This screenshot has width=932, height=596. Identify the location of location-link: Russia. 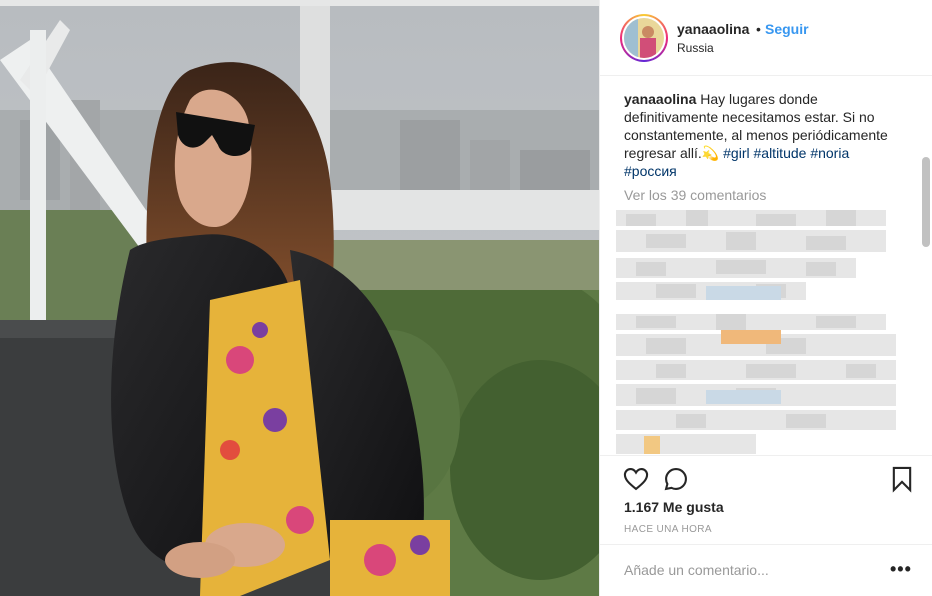
(695, 48).